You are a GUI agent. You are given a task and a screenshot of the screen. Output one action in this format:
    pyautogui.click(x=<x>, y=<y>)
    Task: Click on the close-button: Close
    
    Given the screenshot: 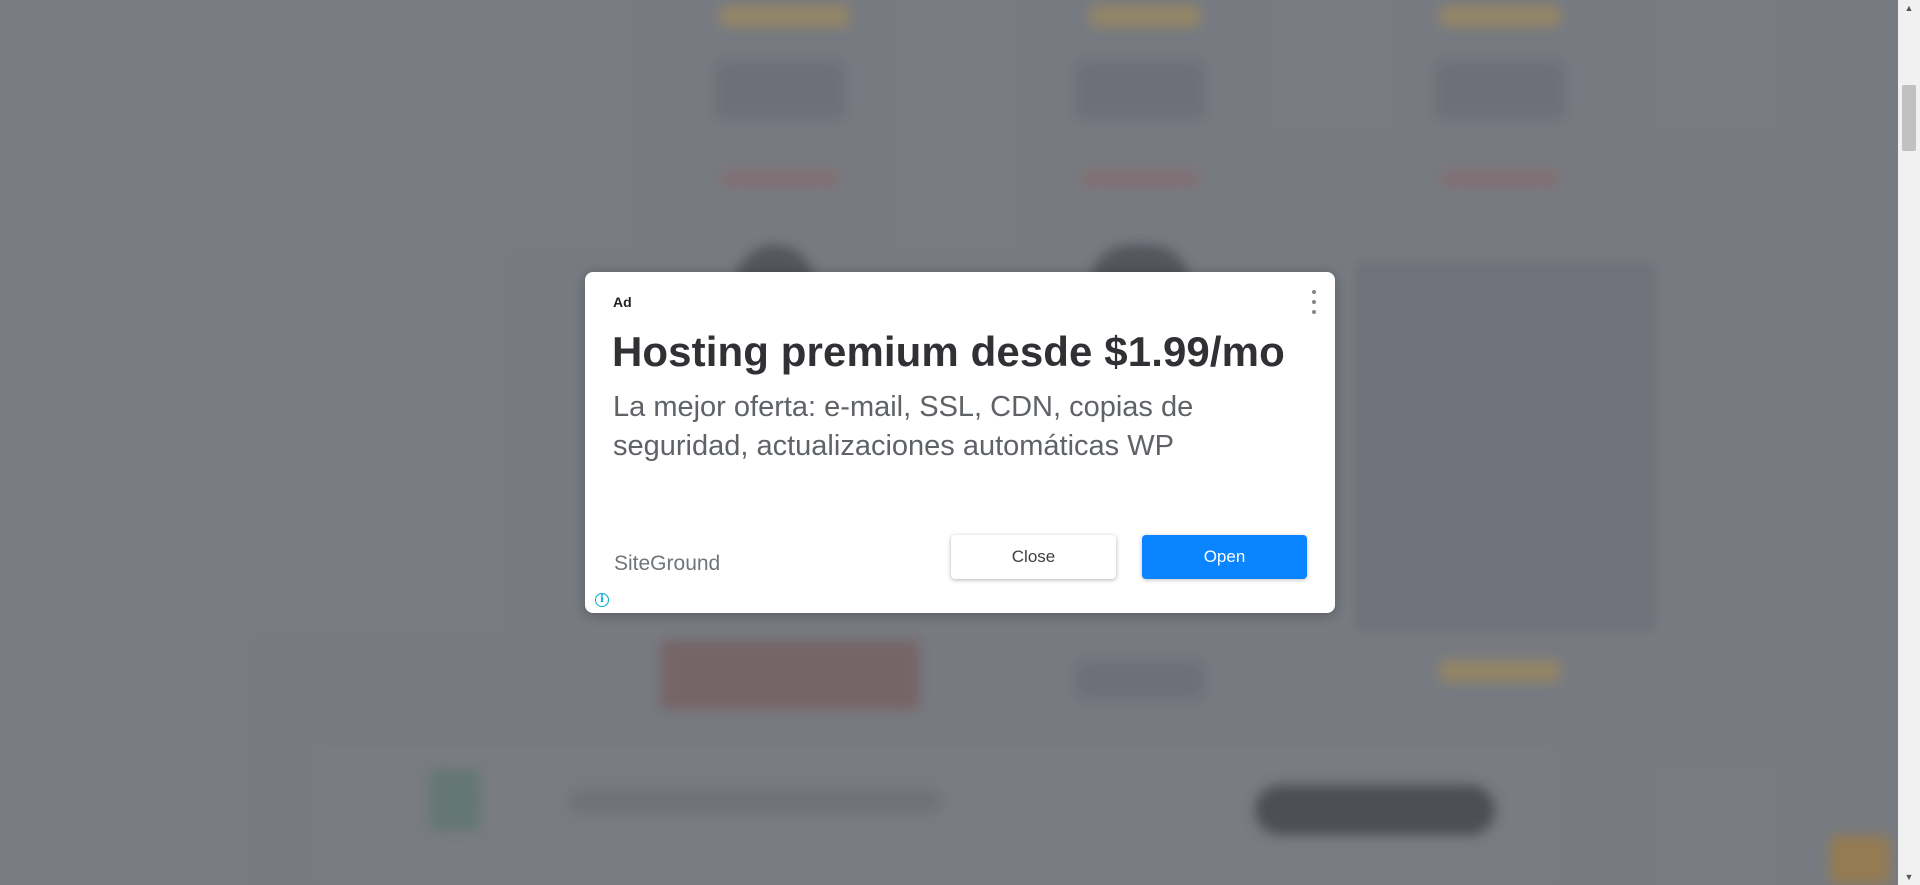 What is the action you would take?
    pyautogui.click(x=1033, y=557)
    